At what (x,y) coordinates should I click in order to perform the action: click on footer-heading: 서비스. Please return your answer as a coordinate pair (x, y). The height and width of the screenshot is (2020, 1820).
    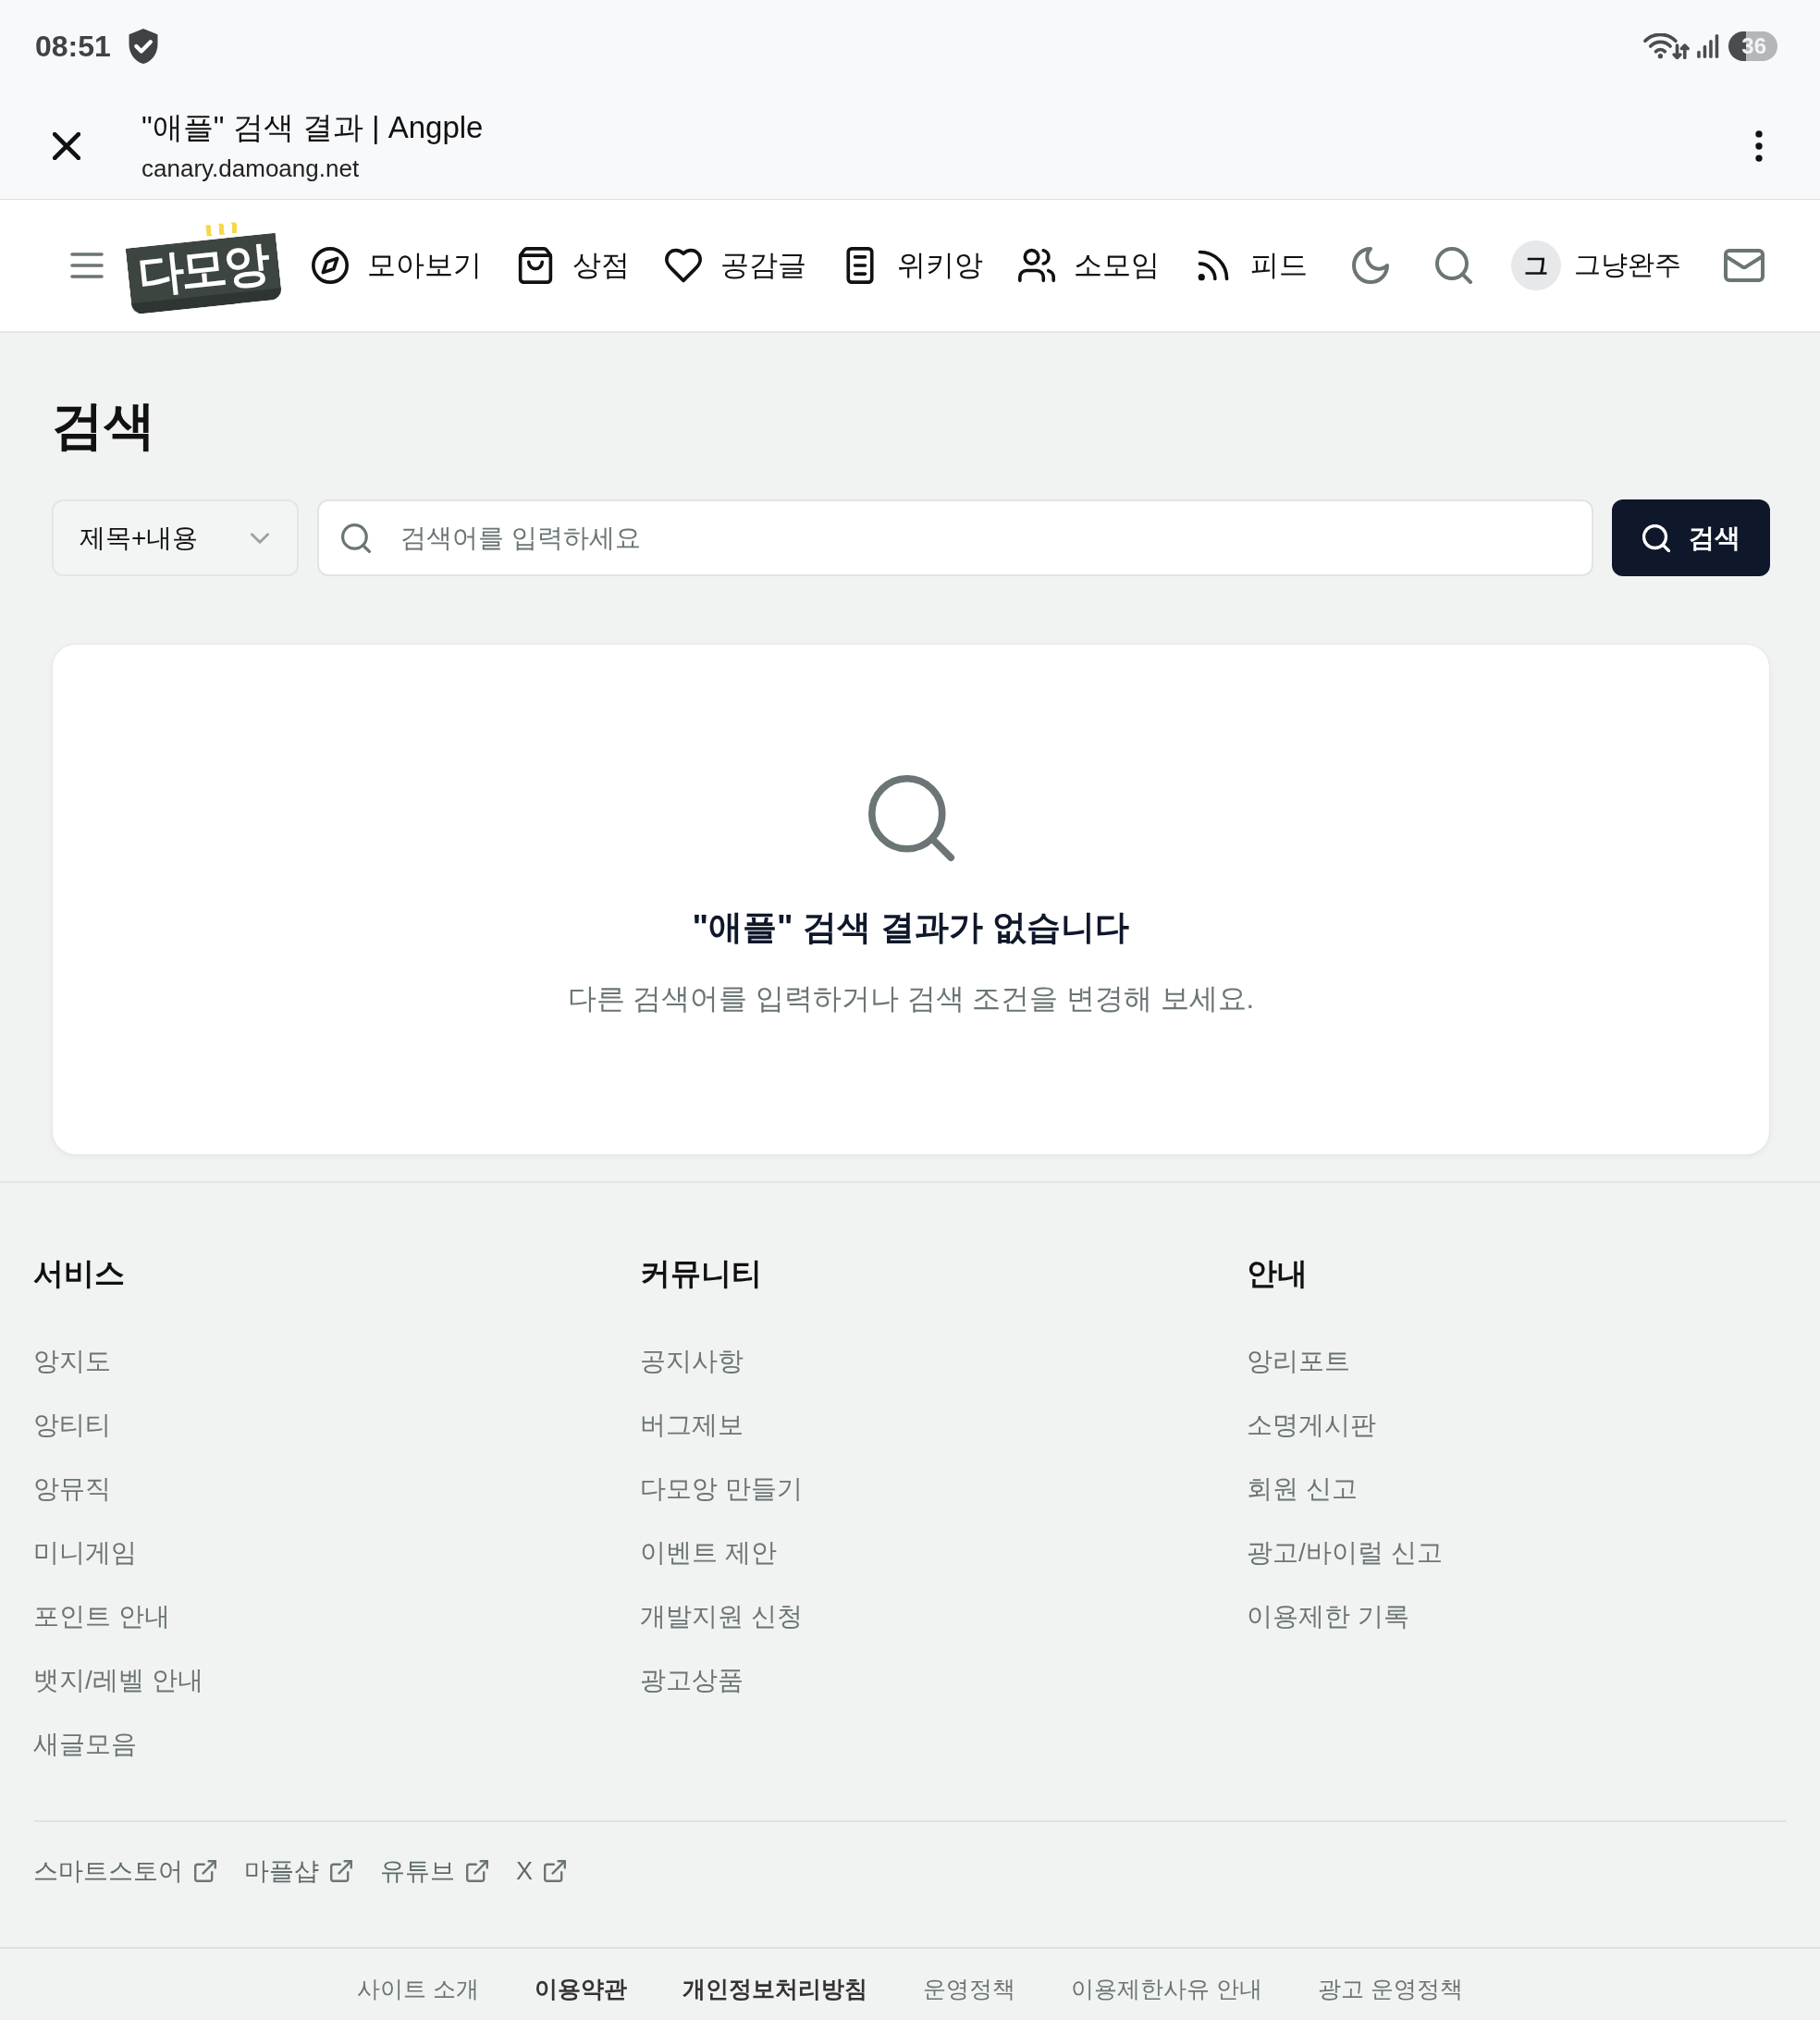
    Looking at the image, I should click on (79, 1274).